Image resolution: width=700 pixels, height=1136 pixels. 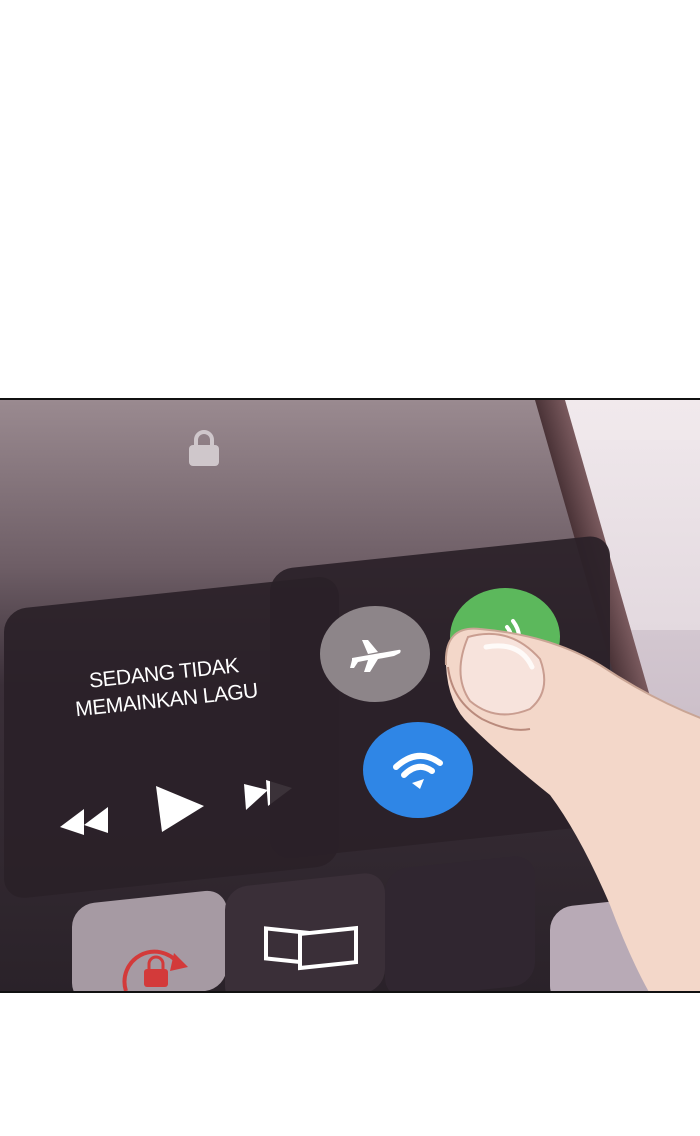 I want to click on airplane-icon, so click(x=375, y=656).